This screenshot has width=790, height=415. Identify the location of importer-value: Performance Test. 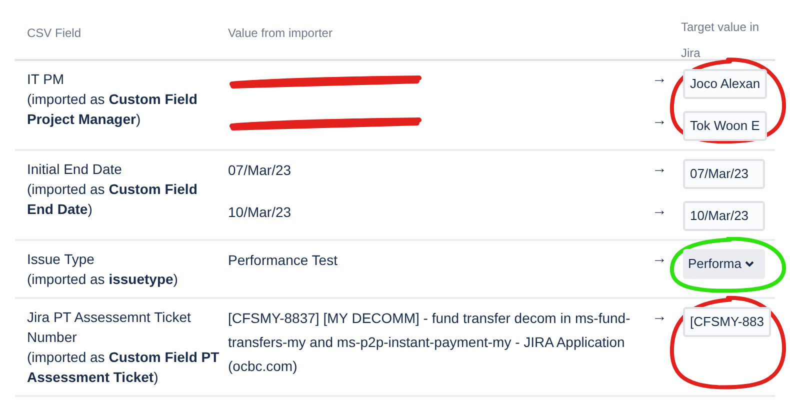
(283, 260).